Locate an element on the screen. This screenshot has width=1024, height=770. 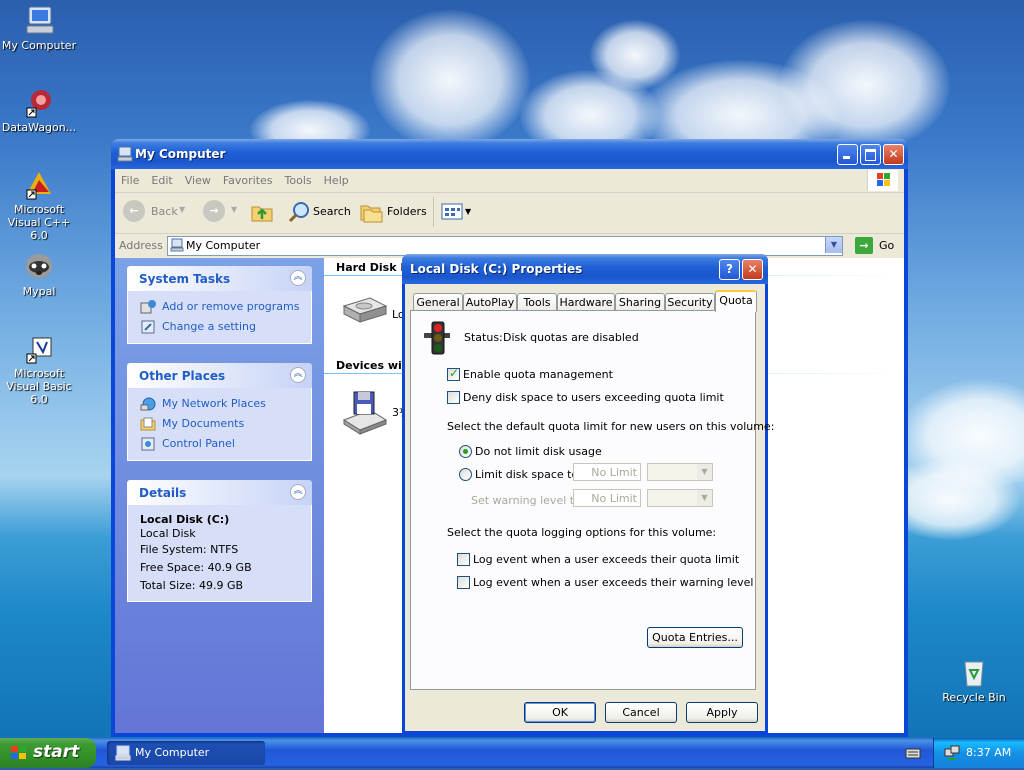
local-disk-item: Lo is located at coordinates (375, 314).